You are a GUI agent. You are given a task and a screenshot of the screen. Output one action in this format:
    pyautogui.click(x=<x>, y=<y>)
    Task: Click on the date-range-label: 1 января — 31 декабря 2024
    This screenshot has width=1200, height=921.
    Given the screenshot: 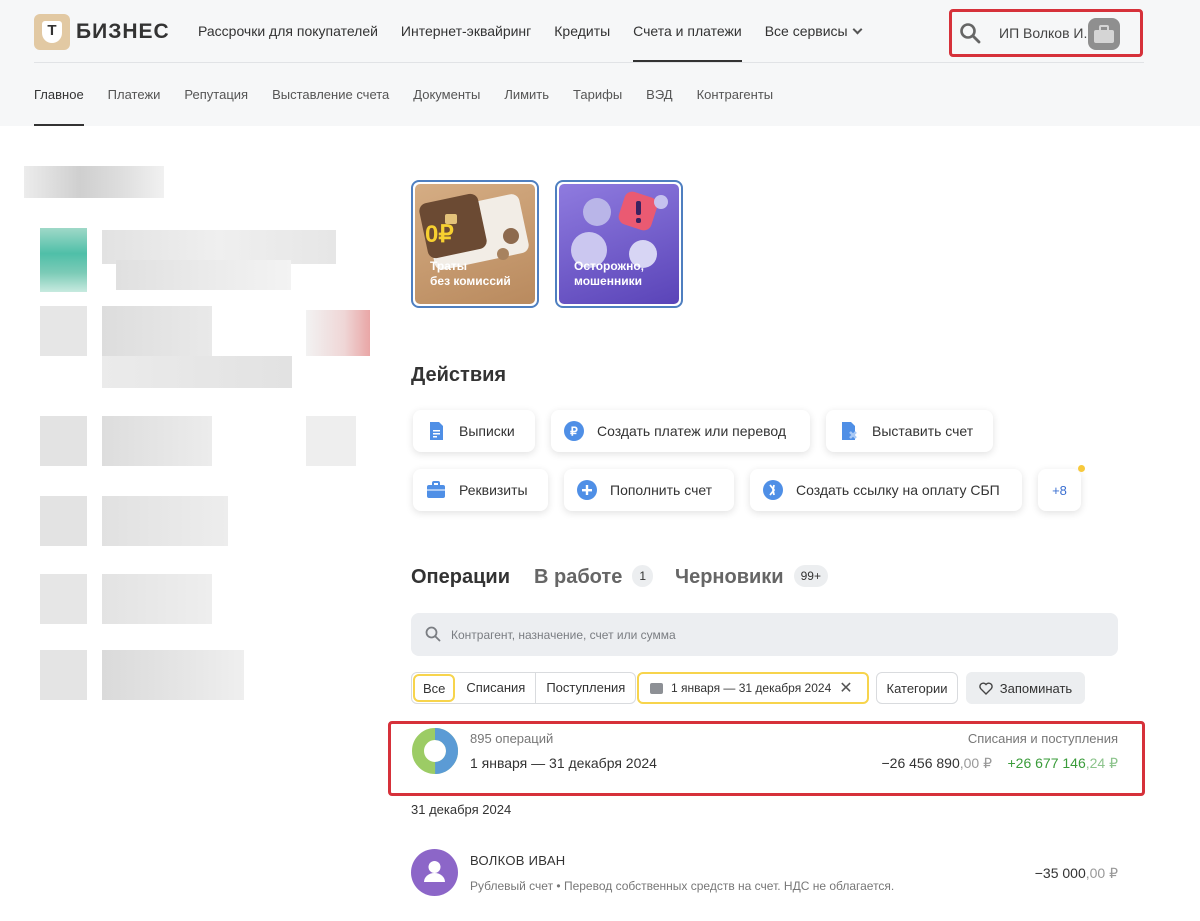 What is the action you would take?
    pyautogui.click(x=751, y=688)
    